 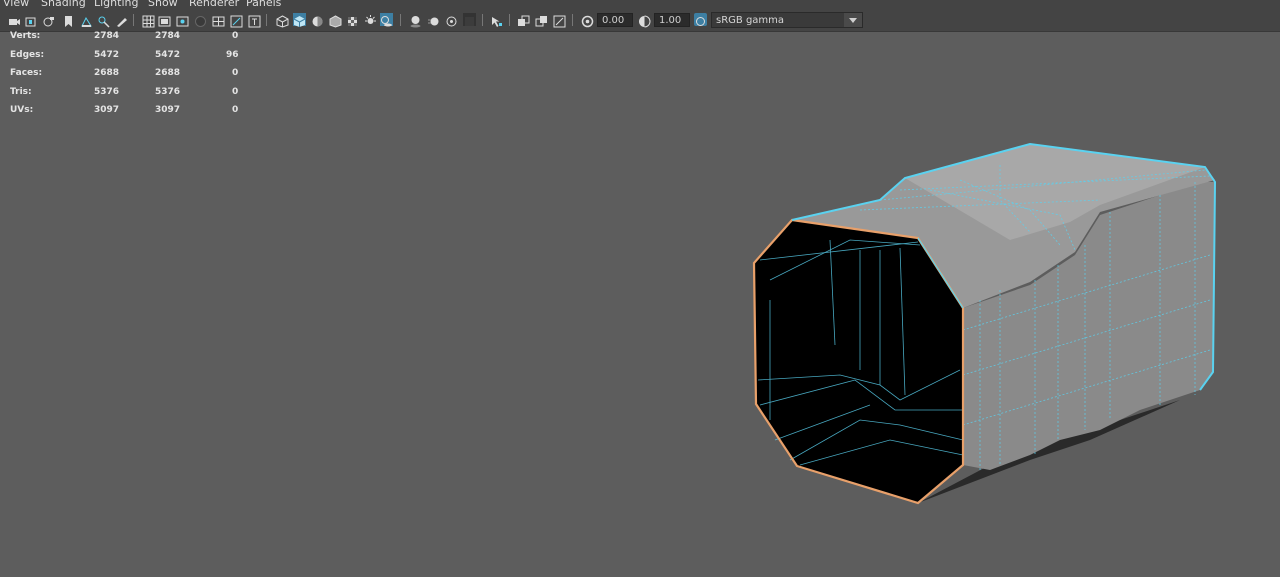 I want to click on wireframe-icon, so click(x=282, y=20).